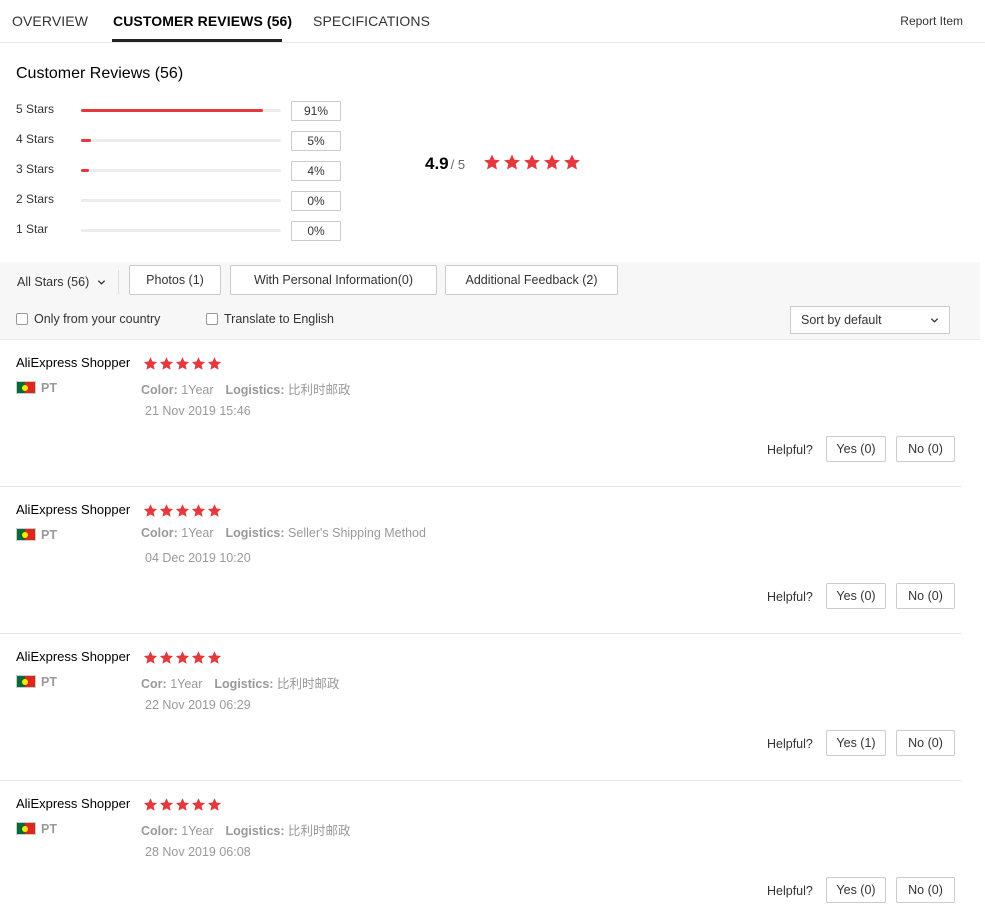 Image resolution: width=985 pixels, height=905 pixels. What do you see at coordinates (437, 163) in the screenshot?
I see `average-rating-value: 4.9` at bounding box center [437, 163].